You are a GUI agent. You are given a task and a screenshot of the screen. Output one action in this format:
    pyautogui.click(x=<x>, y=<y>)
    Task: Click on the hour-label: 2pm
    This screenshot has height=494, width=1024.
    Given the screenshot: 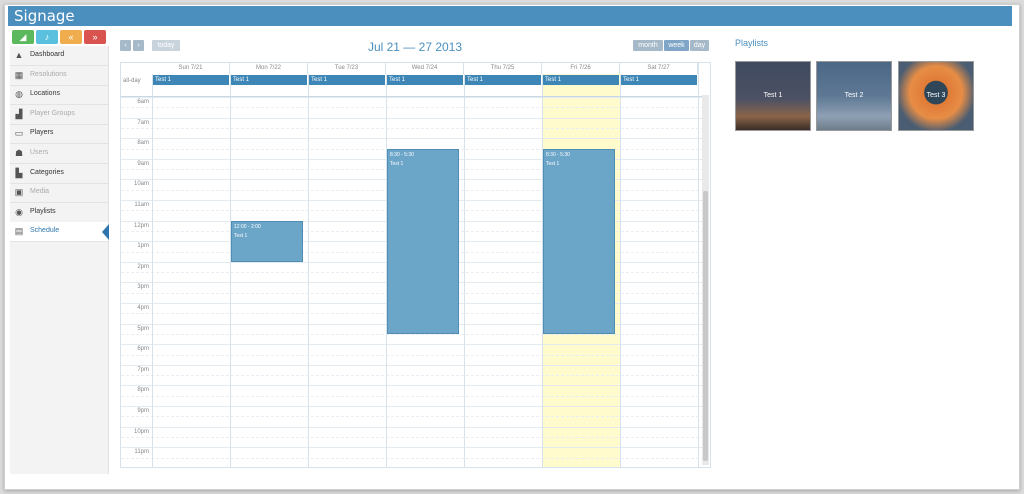 What is the action you would take?
    pyautogui.click(x=143, y=266)
    